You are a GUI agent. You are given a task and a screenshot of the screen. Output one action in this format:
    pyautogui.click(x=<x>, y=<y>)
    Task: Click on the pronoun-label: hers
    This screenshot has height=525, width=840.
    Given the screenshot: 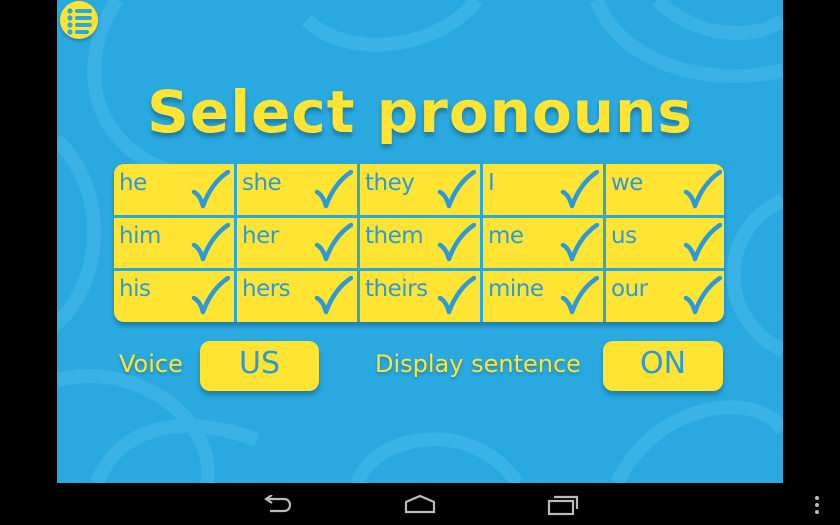 What is the action you would take?
    pyautogui.click(x=266, y=289)
    